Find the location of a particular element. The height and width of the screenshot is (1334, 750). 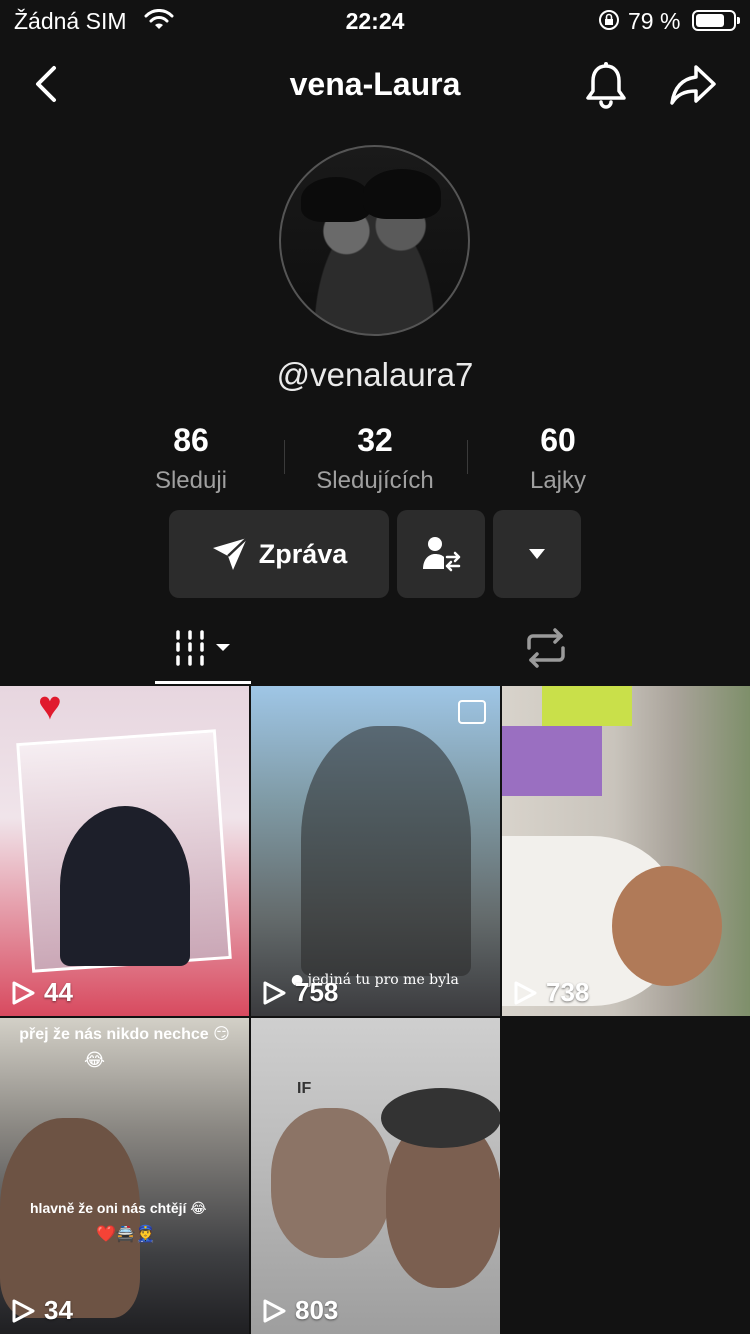

video-caption: přej že nás nikdo nechce 😏 is located at coordinates (124, 1034).